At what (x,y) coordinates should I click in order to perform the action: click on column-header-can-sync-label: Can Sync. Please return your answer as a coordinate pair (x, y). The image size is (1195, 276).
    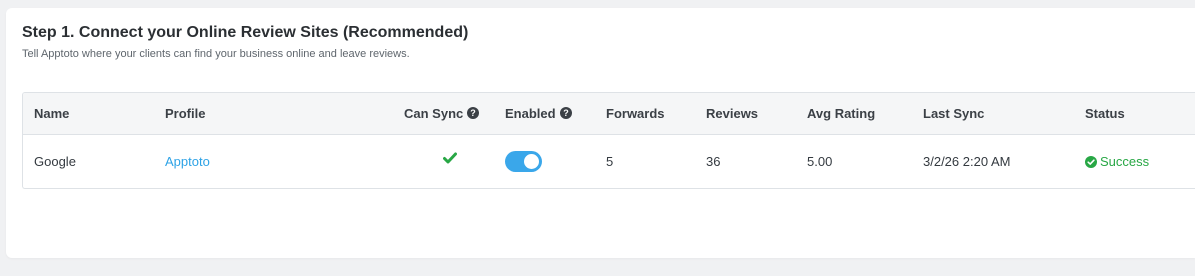
    Looking at the image, I should click on (434, 113).